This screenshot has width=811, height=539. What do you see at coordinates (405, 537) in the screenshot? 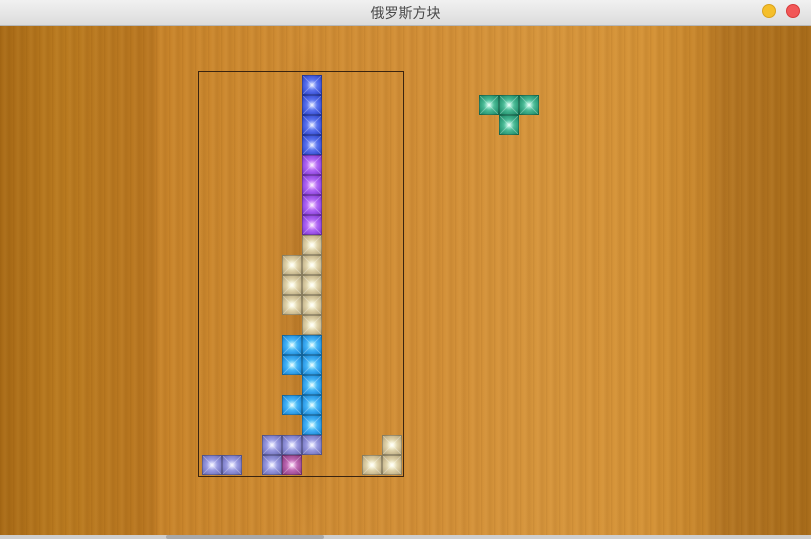
I see `bottom-bar` at bounding box center [405, 537].